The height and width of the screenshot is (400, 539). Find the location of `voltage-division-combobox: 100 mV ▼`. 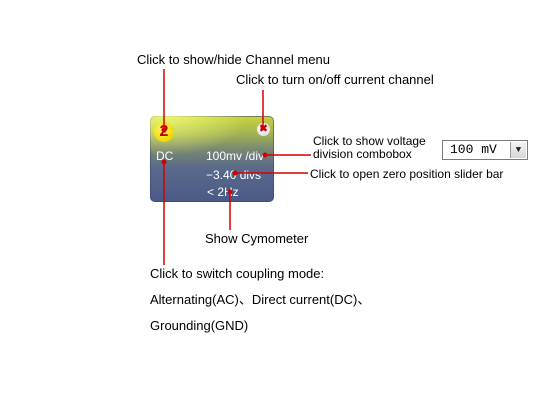

voltage-division-combobox: 100 mV ▼ is located at coordinates (485, 150).